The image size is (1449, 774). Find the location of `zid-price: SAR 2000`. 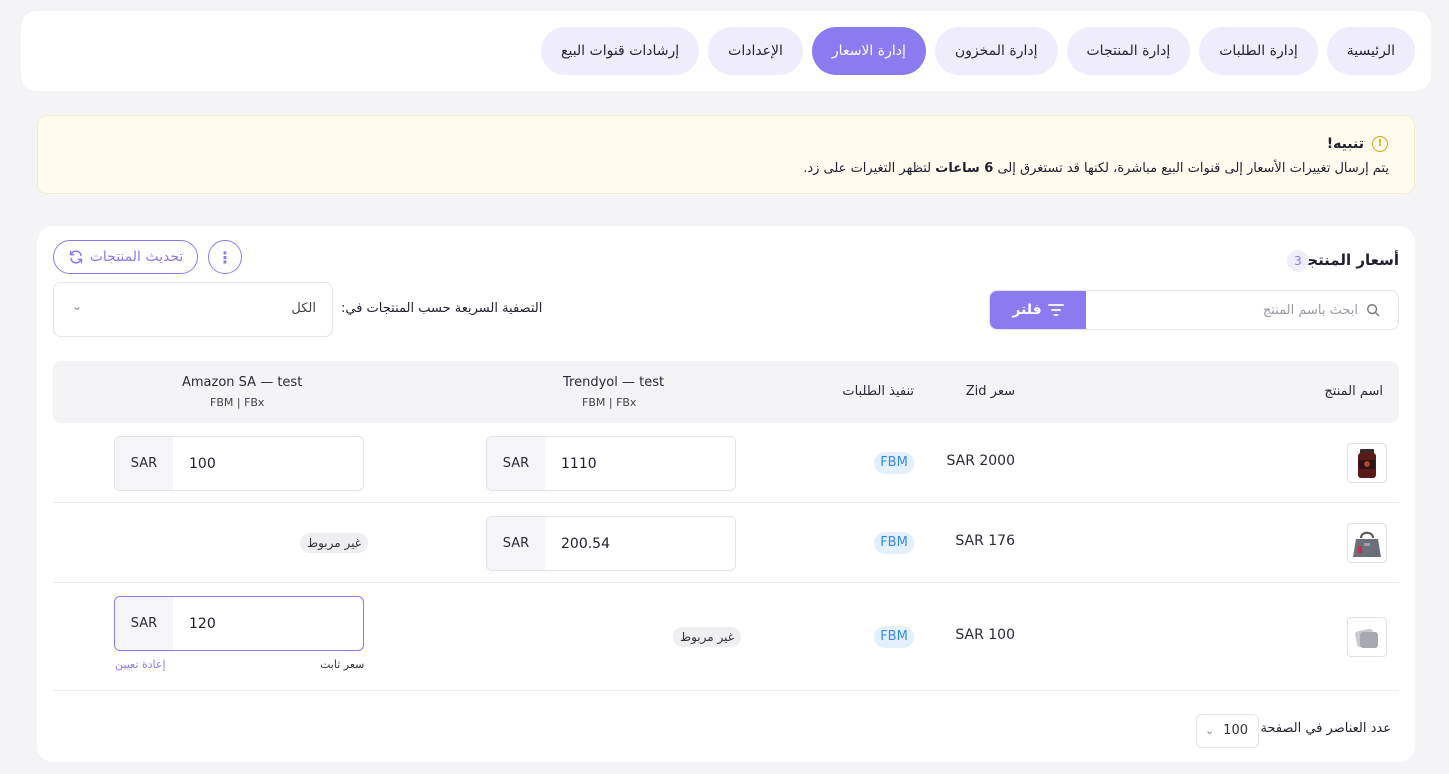

zid-price: SAR 2000 is located at coordinates (980, 461).